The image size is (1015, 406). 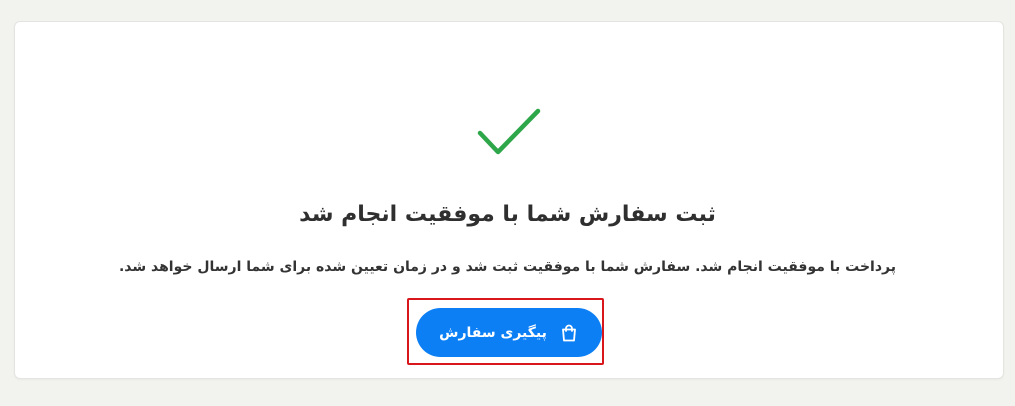 What do you see at coordinates (493, 332) in the screenshot?
I see `track-order-label: پیگیری سفارش` at bounding box center [493, 332].